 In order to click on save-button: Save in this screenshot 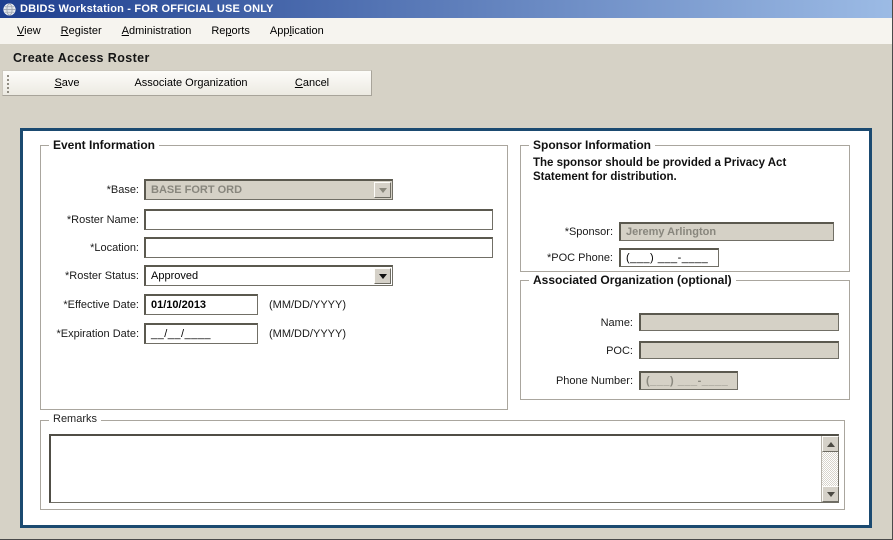, I will do `click(67, 83)`.